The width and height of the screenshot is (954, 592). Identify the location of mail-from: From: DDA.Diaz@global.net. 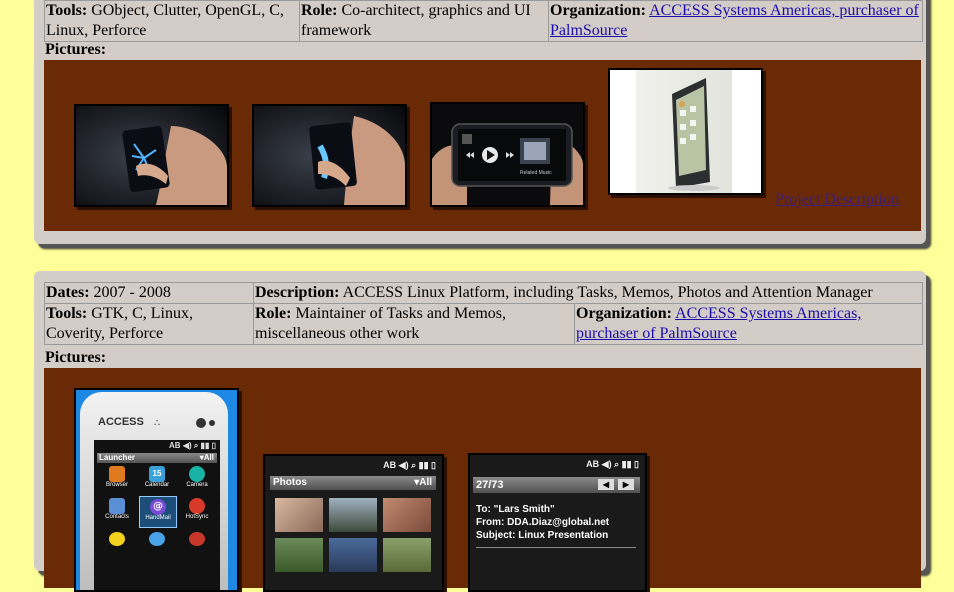
(543, 522).